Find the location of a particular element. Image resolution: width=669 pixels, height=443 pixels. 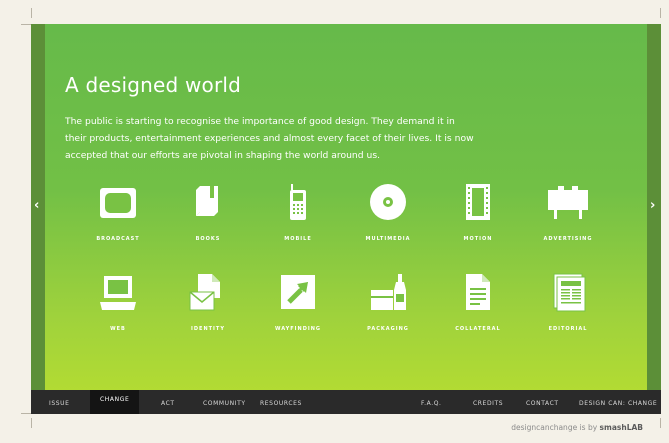

disc-icon is located at coordinates (388, 202).